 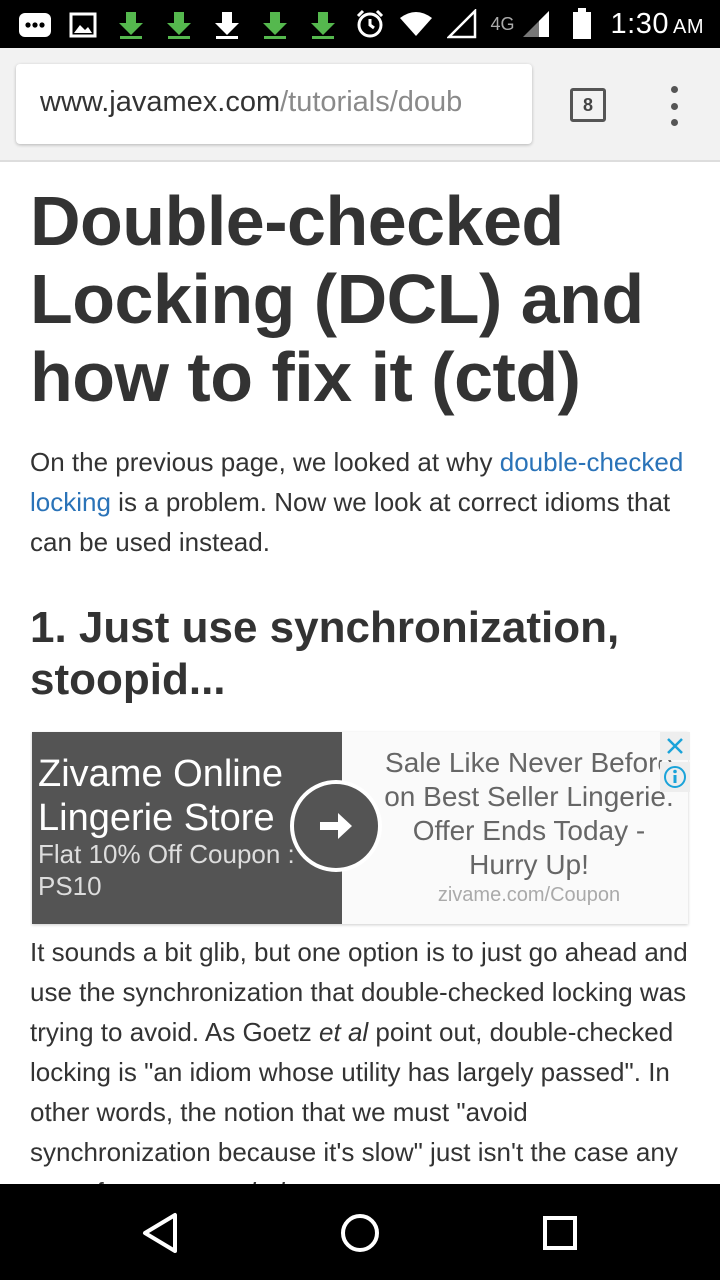 What do you see at coordinates (674, 106) in the screenshot?
I see `overflow-menu-icon` at bounding box center [674, 106].